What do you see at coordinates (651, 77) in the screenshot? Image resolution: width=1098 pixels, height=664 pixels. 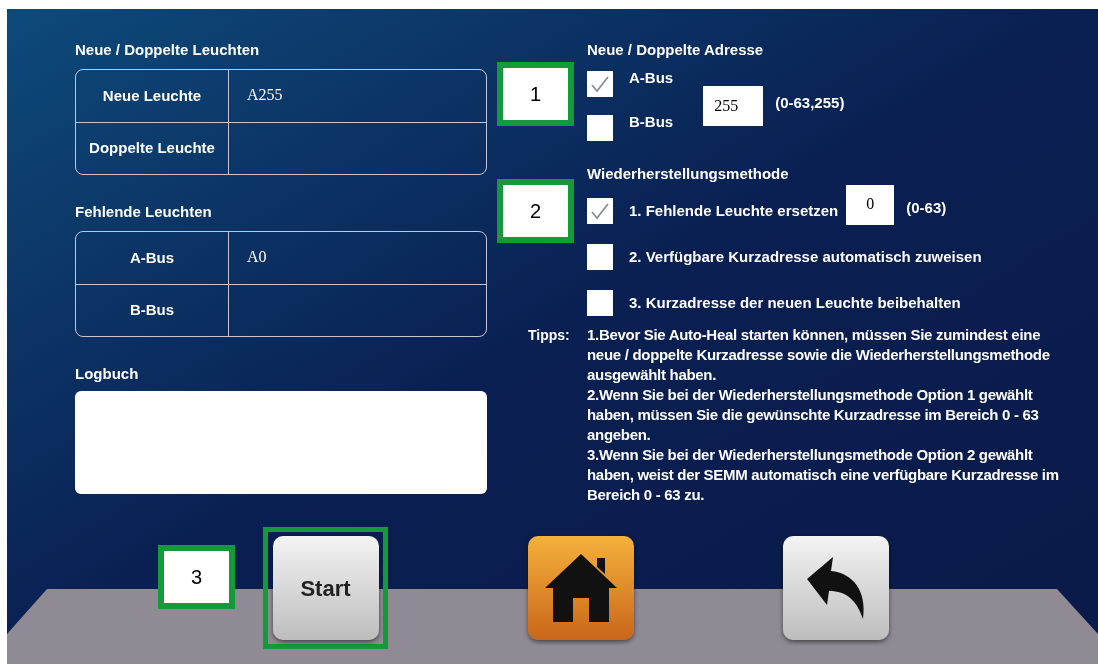 I see `option-label: A-Bus` at bounding box center [651, 77].